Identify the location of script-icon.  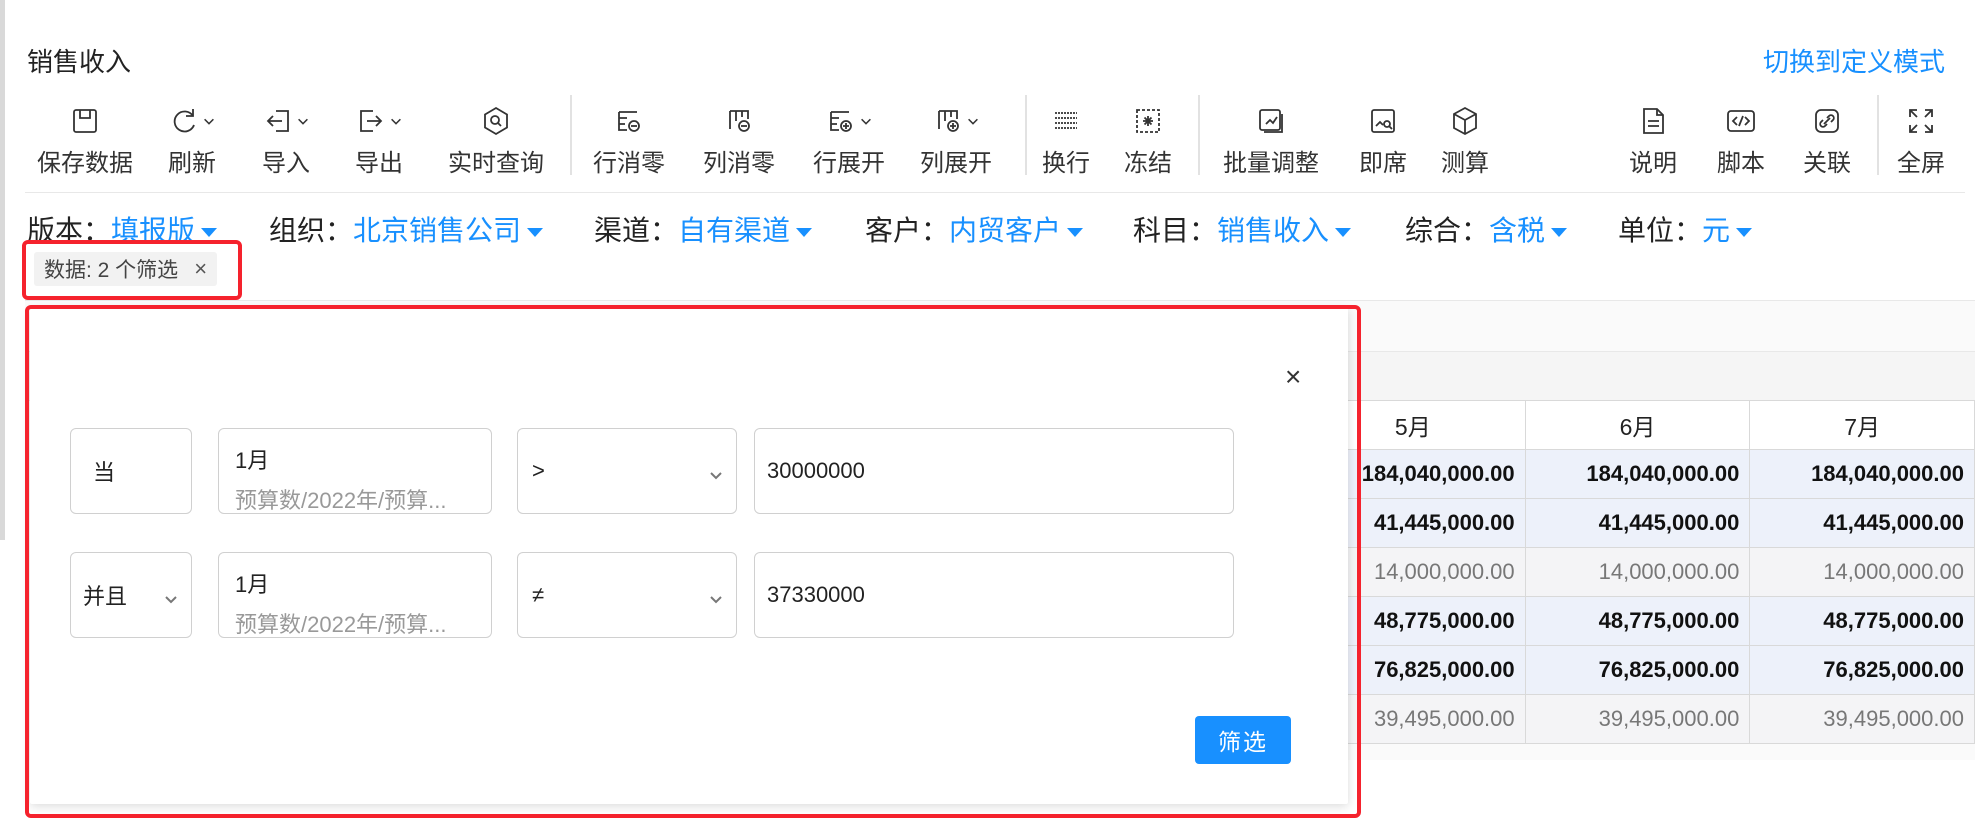
(1741, 121).